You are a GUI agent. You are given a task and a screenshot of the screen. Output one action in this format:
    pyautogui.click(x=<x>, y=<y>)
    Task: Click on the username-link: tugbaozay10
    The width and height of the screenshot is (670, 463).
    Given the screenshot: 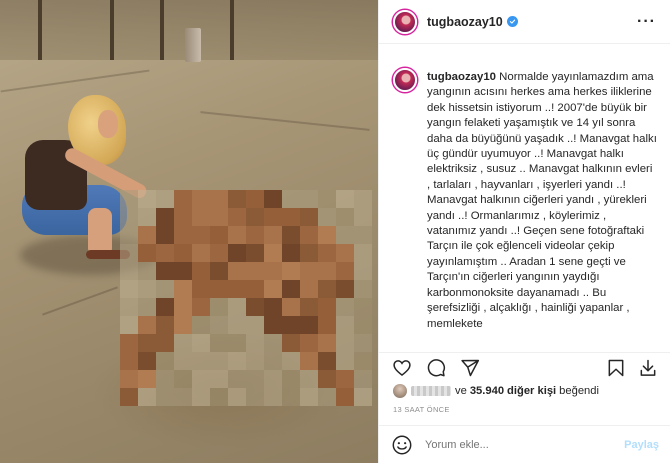 What is the action you would take?
    pyautogui.click(x=465, y=22)
    